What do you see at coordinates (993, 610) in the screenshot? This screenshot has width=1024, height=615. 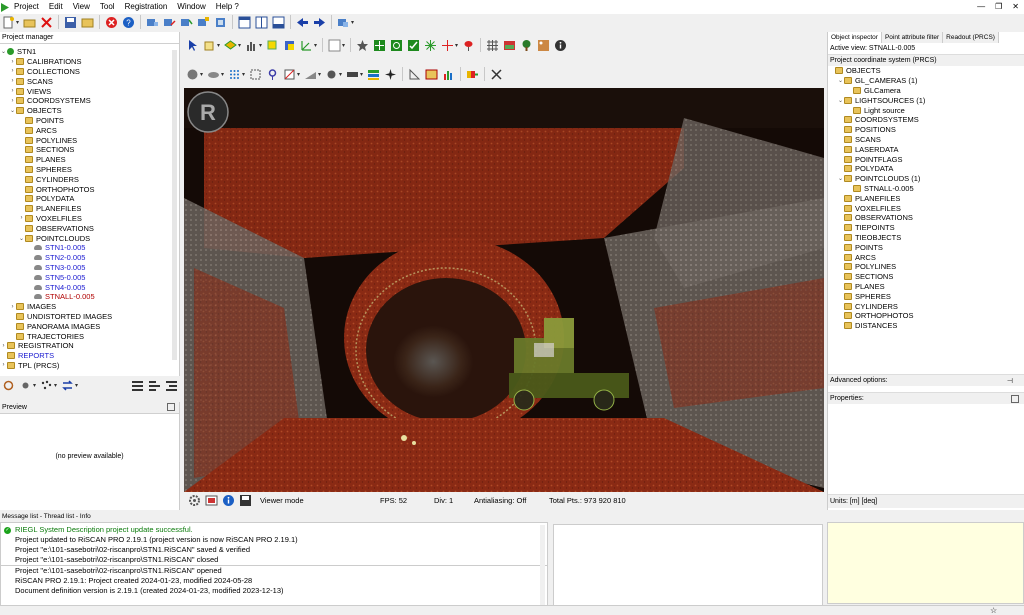 I see `star-icon: ☆` at bounding box center [993, 610].